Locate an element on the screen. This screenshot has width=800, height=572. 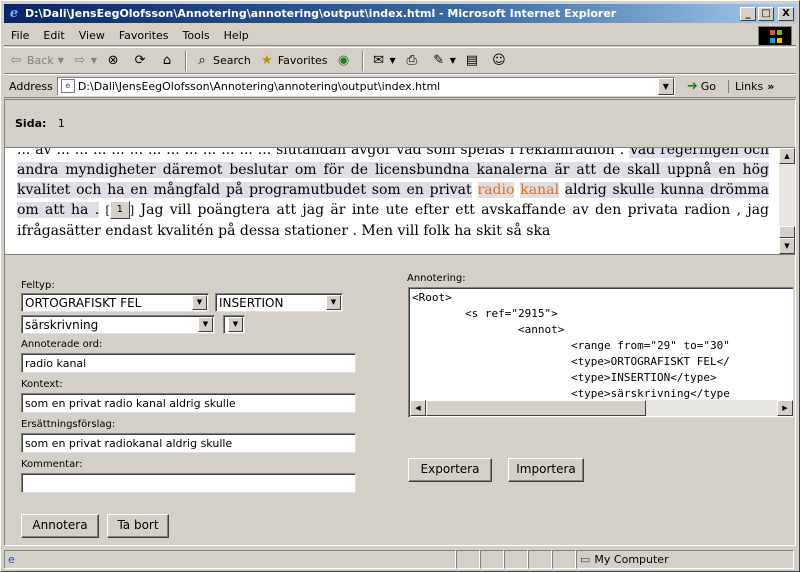
forward-button: ⇨ ▼ is located at coordinates (84, 61).